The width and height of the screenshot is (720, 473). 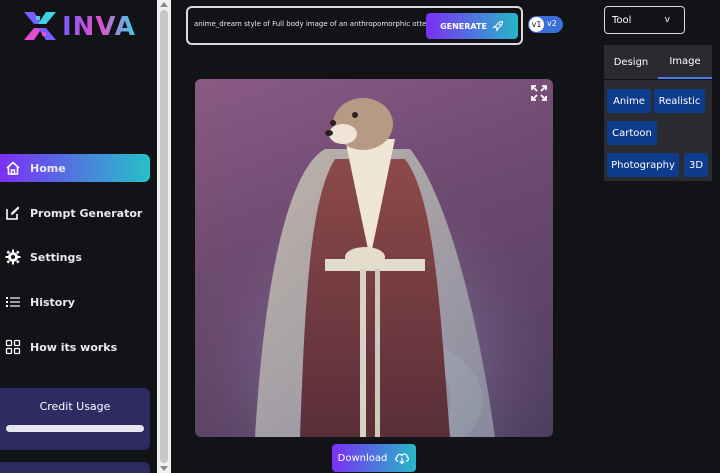 I want to click on sidebar-item-prompt-generator: Prompt Generator, so click(x=75, y=213).